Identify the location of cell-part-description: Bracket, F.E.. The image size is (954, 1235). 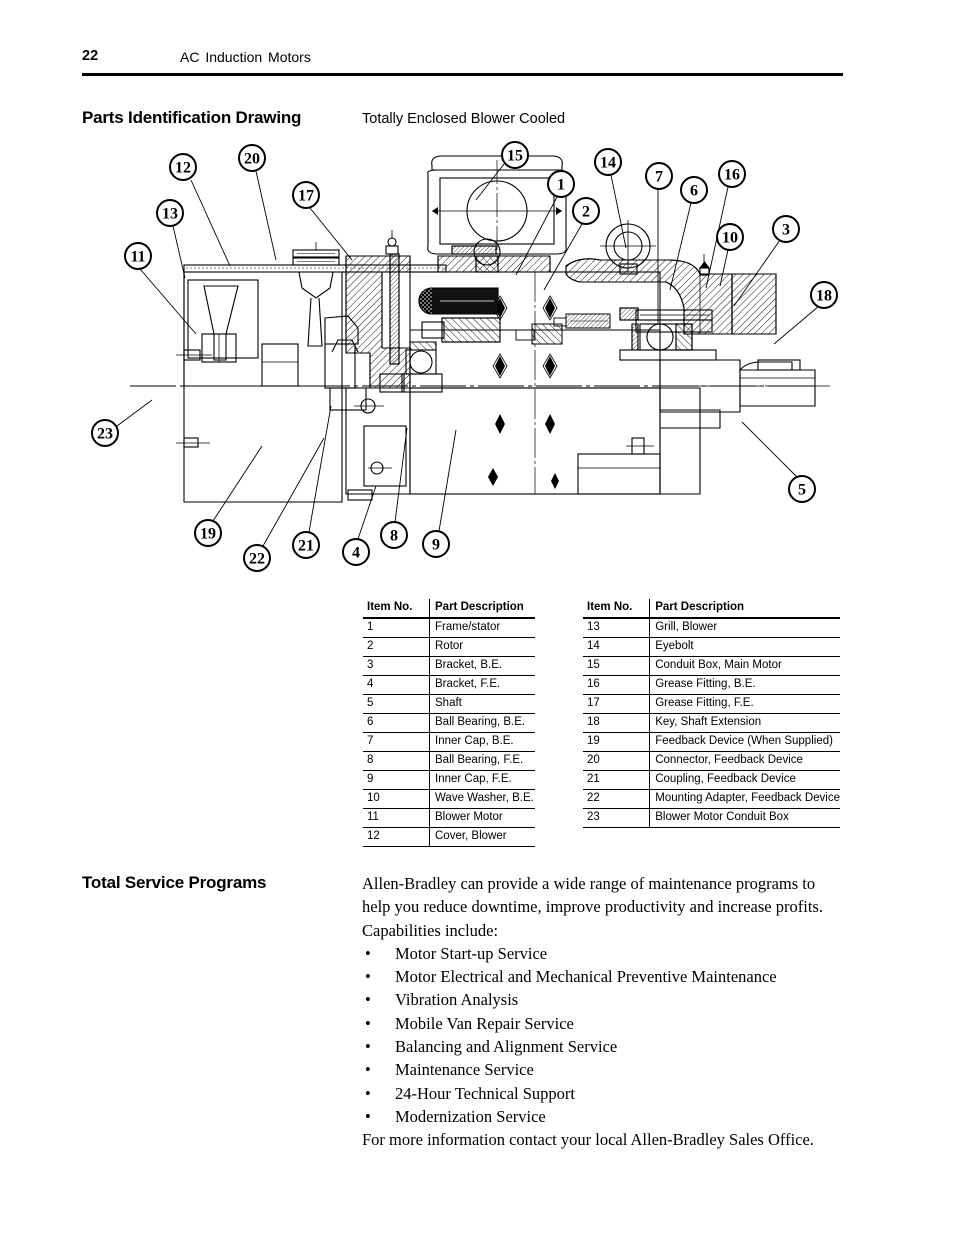
(482, 685).